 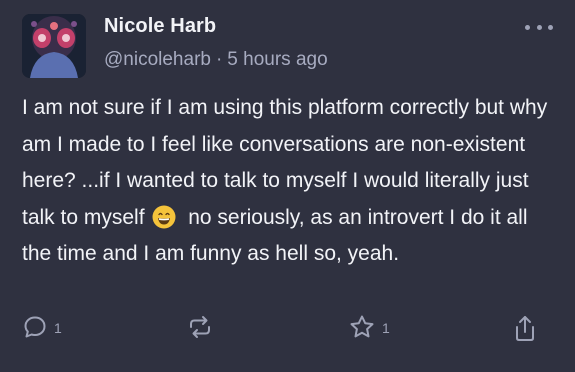 What do you see at coordinates (277, 59) in the screenshot?
I see `post-time: 5 hours ago` at bounding box center [277, 59].